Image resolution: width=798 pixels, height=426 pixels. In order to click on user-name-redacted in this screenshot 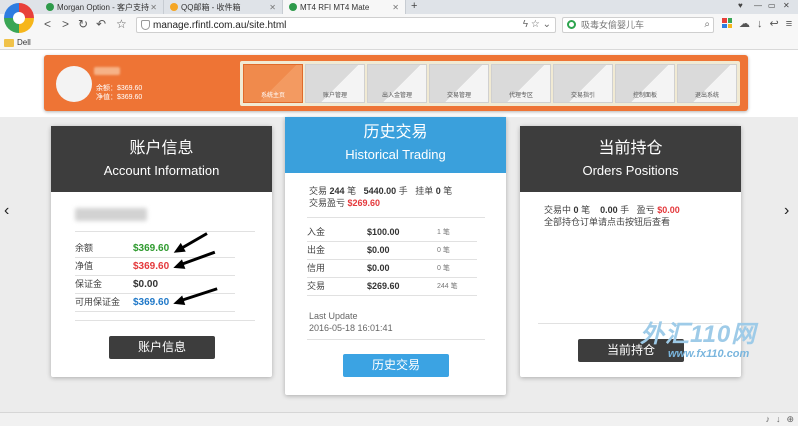, I will do `click(107, 71)`.